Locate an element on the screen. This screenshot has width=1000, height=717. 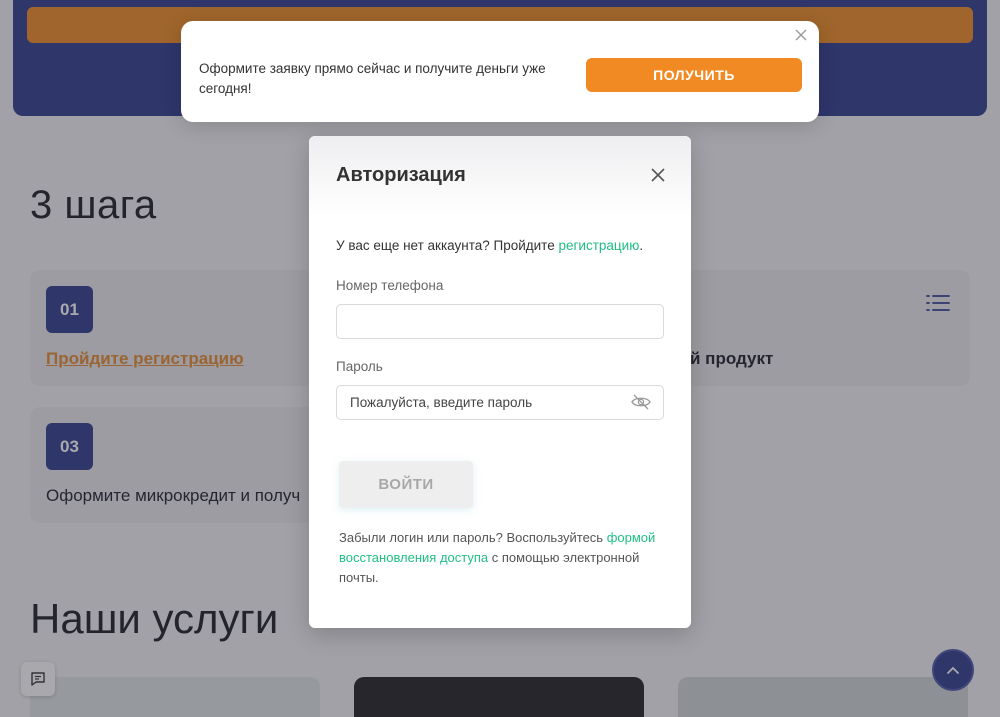
login-button: ВОЙТИ is located at coordinates (406, 484).